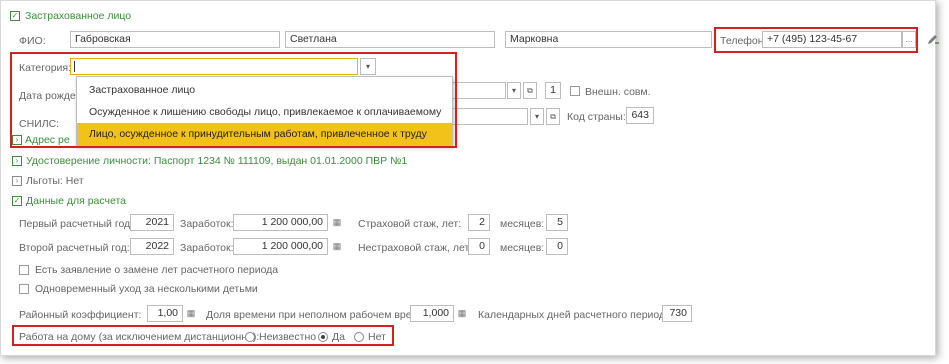 The width and height of the screenshot is (949, 364). I want to click on birth-count-field: 1, so click(553, 90).